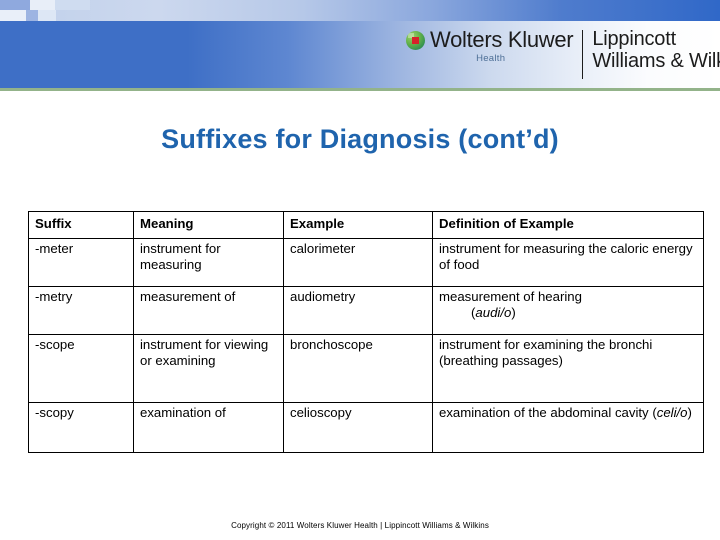  I want to click on brand-secondary-line-2: Williams & Wilkins, so click(656, 60).